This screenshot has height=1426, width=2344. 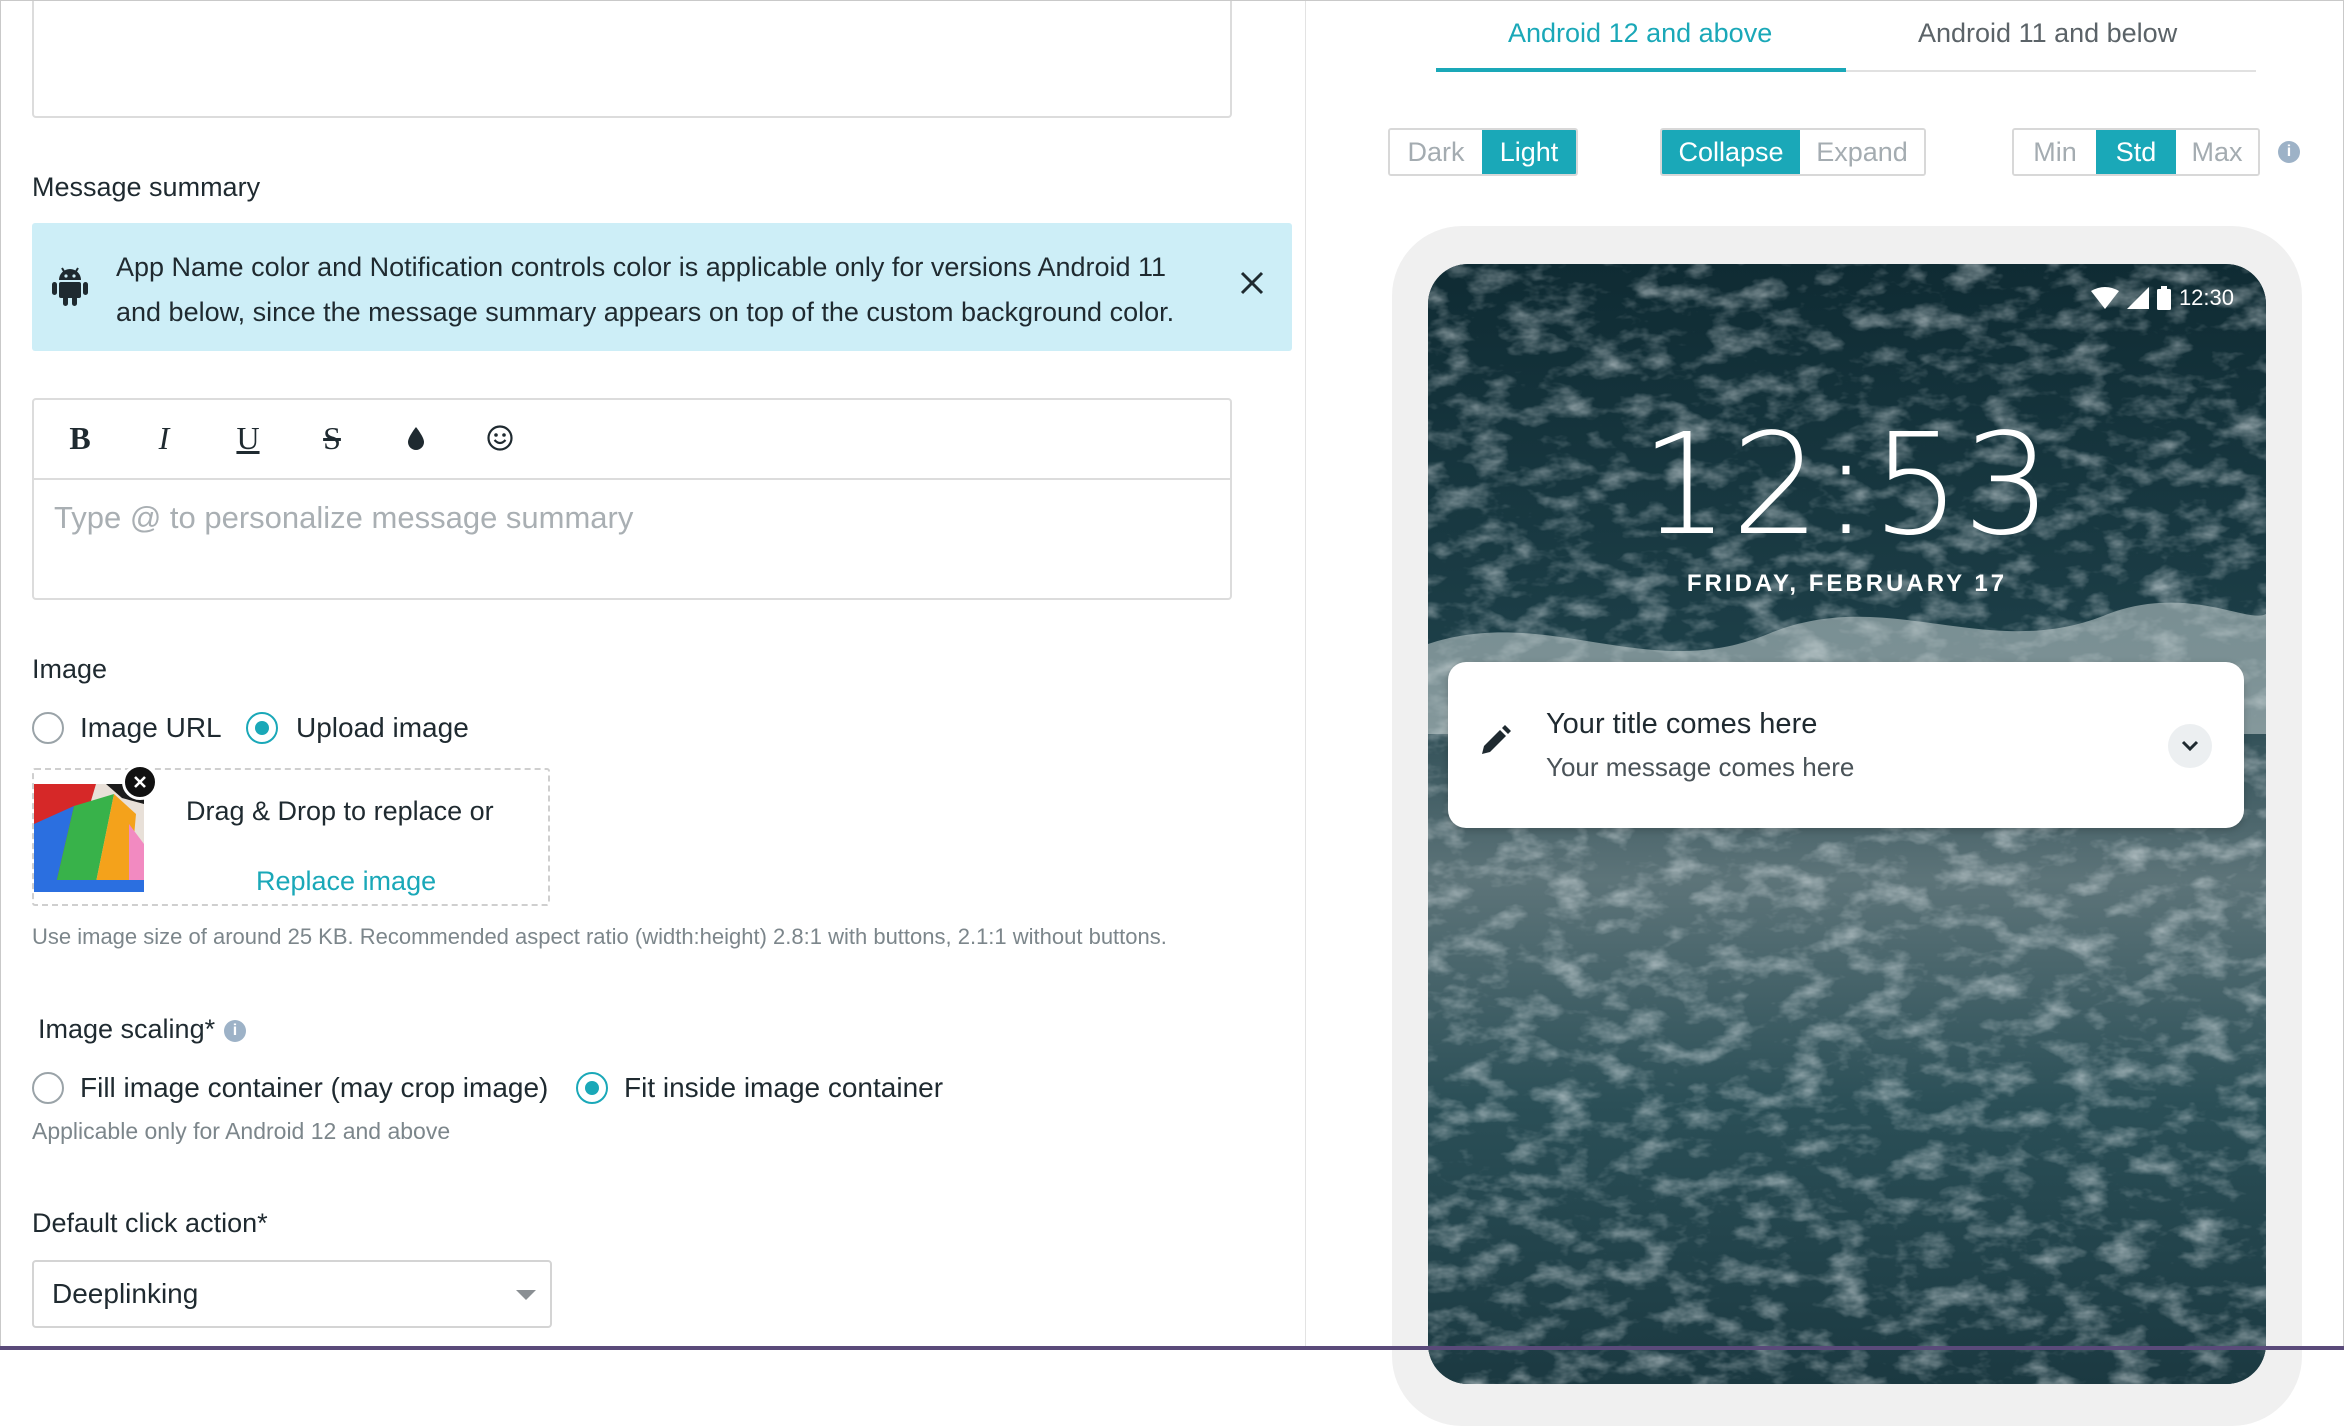 I want to click on window-bottom-edge, so click(x=1172, y=1348).